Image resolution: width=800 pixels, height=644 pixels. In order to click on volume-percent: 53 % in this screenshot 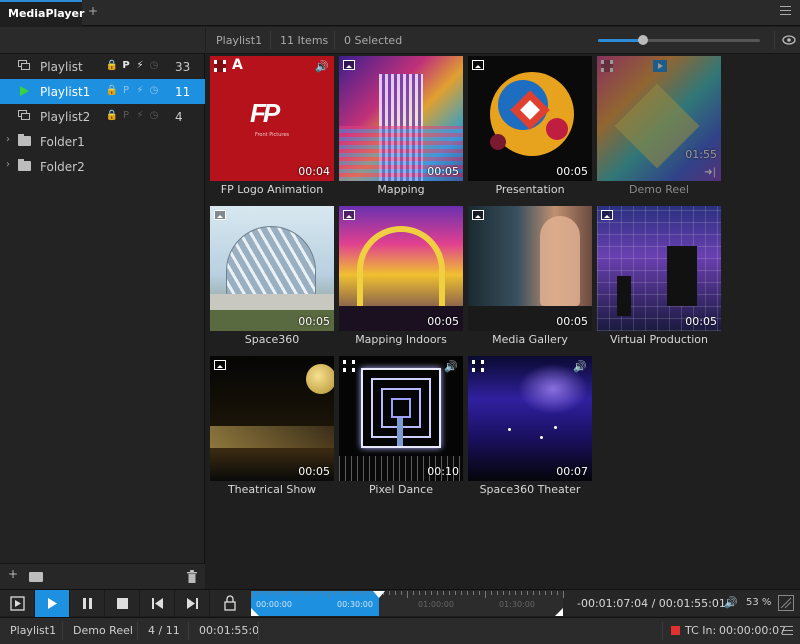, I will do `click(758, 602)`.